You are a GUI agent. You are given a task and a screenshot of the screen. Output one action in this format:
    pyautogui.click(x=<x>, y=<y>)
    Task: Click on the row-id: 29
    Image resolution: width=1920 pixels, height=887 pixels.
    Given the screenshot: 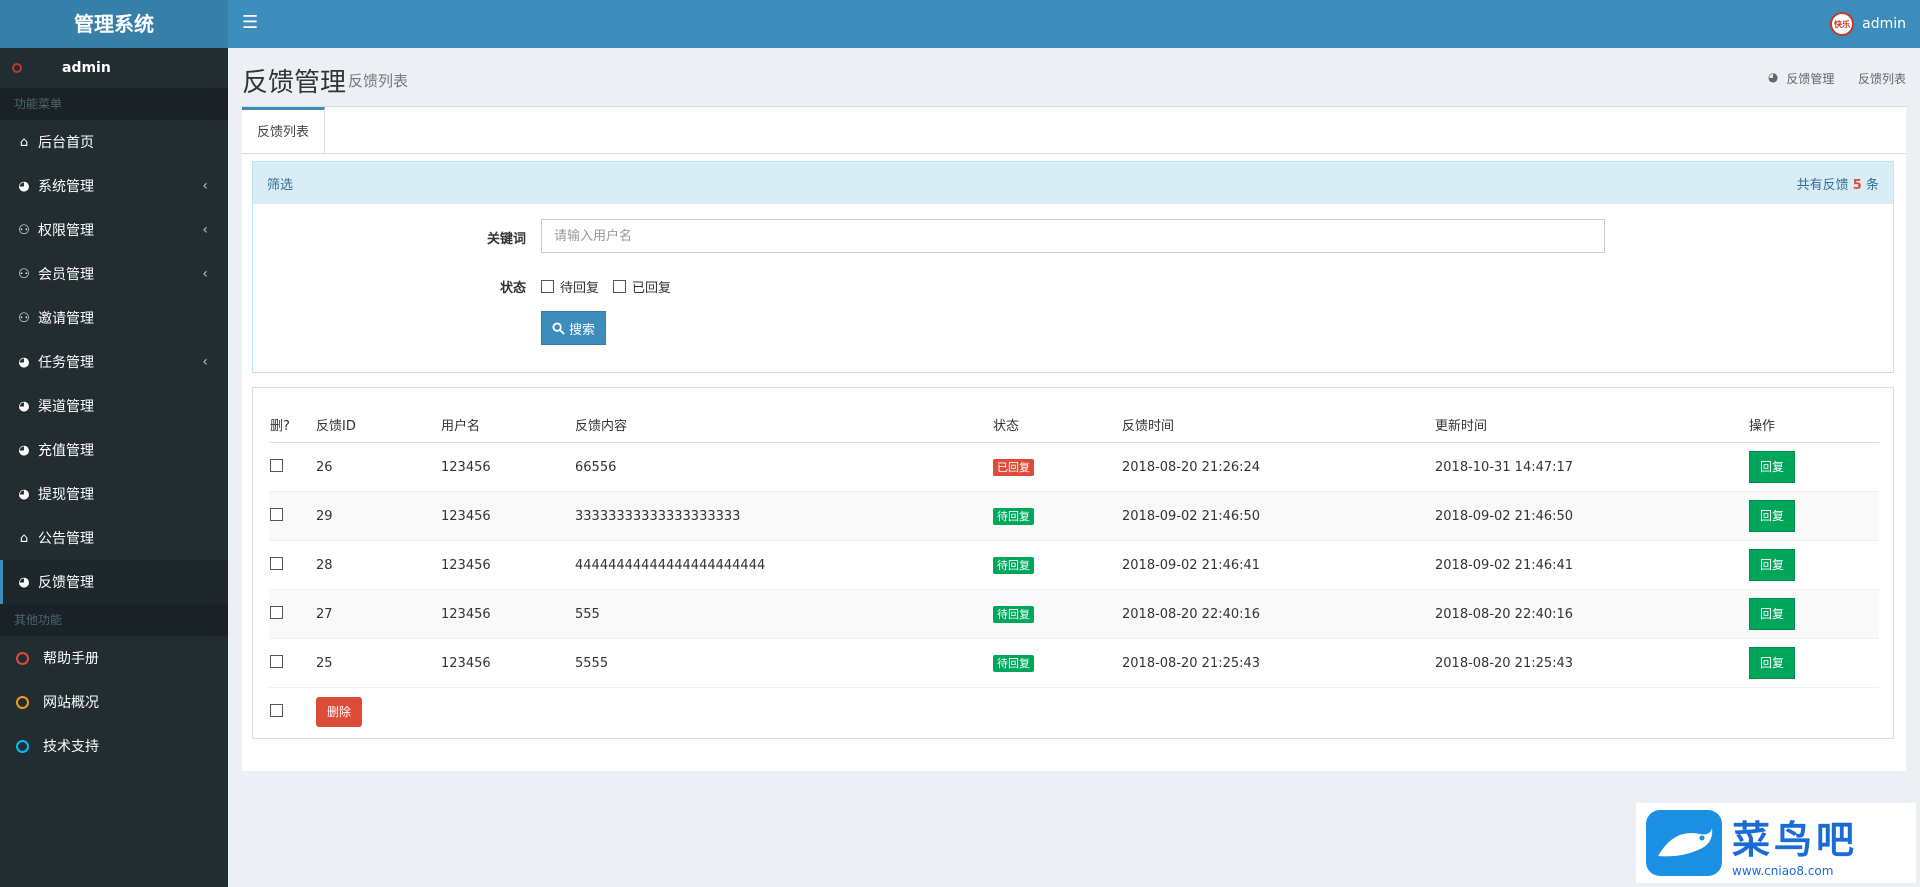 What is the action you would take?
    pyautogui.click(x=377, y=516)
    